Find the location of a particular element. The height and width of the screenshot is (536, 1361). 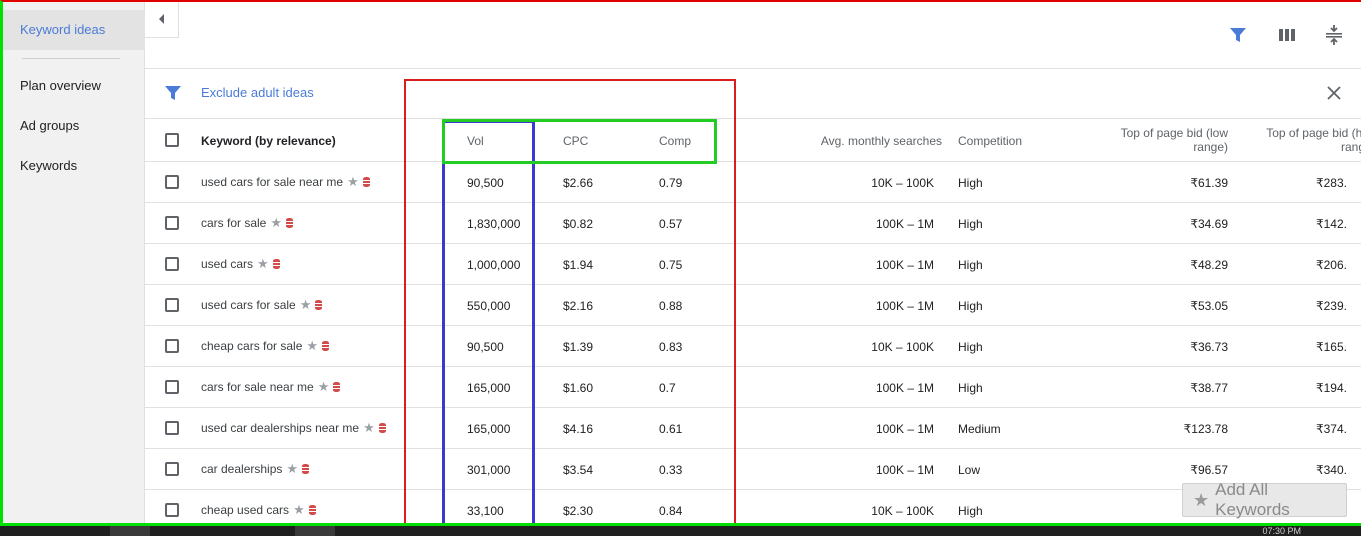

comp-cell: 0.75 is located at coordinates (671, 265).